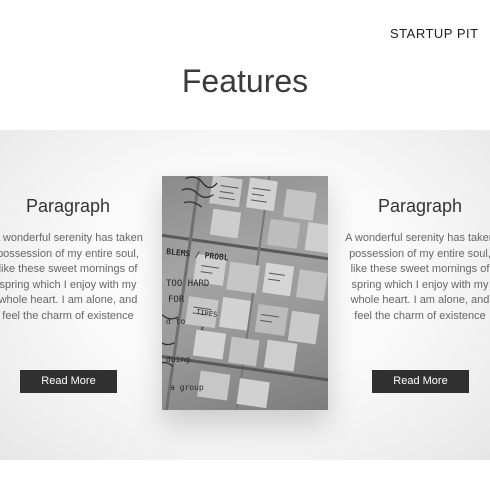 This screenshot has height=490, width=490. What do you see at coordinates (178, 359) in the screenshot?
I see `handwriting-label: doing` at bounding box center [178, 359].